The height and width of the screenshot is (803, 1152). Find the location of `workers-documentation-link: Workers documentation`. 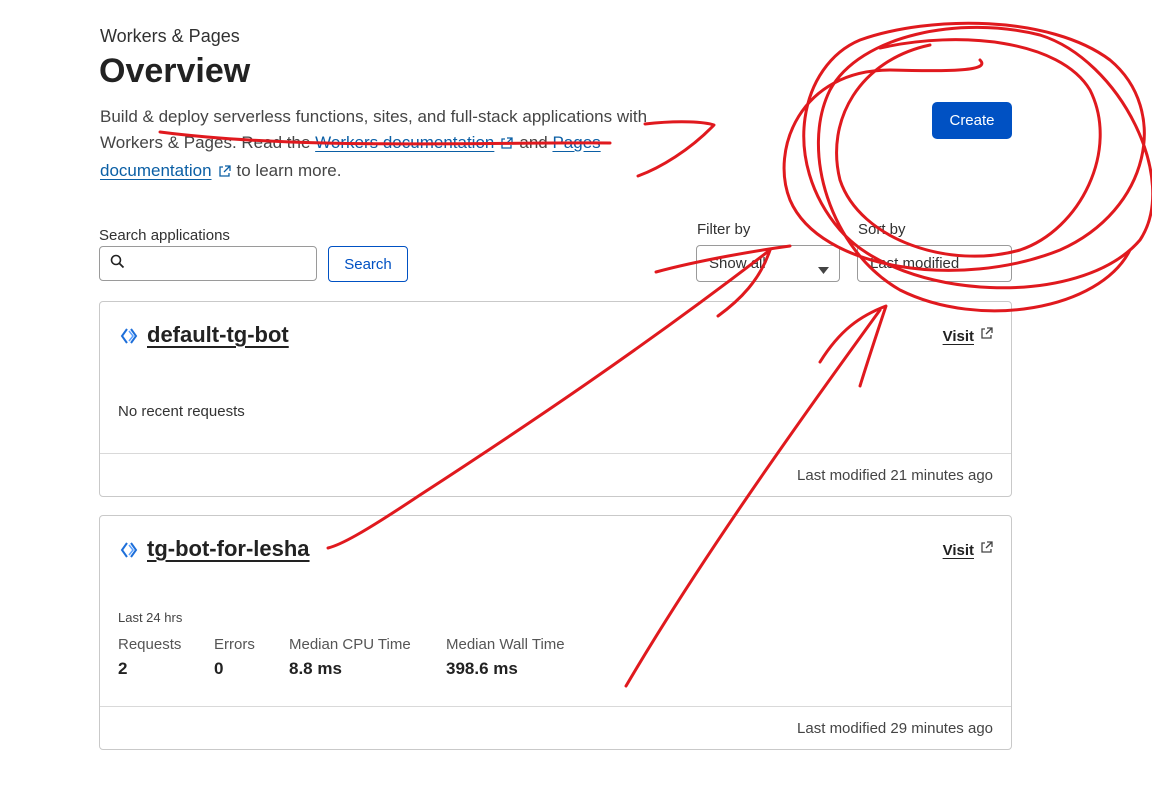

workers-documentation-link: Workers documentation is located at coordinates (404, 142).